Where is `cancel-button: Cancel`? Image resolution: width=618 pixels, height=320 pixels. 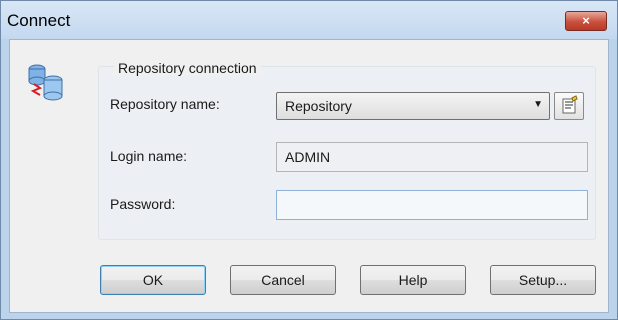 cancel-button: Cancel is located at coordinates (283, 280).